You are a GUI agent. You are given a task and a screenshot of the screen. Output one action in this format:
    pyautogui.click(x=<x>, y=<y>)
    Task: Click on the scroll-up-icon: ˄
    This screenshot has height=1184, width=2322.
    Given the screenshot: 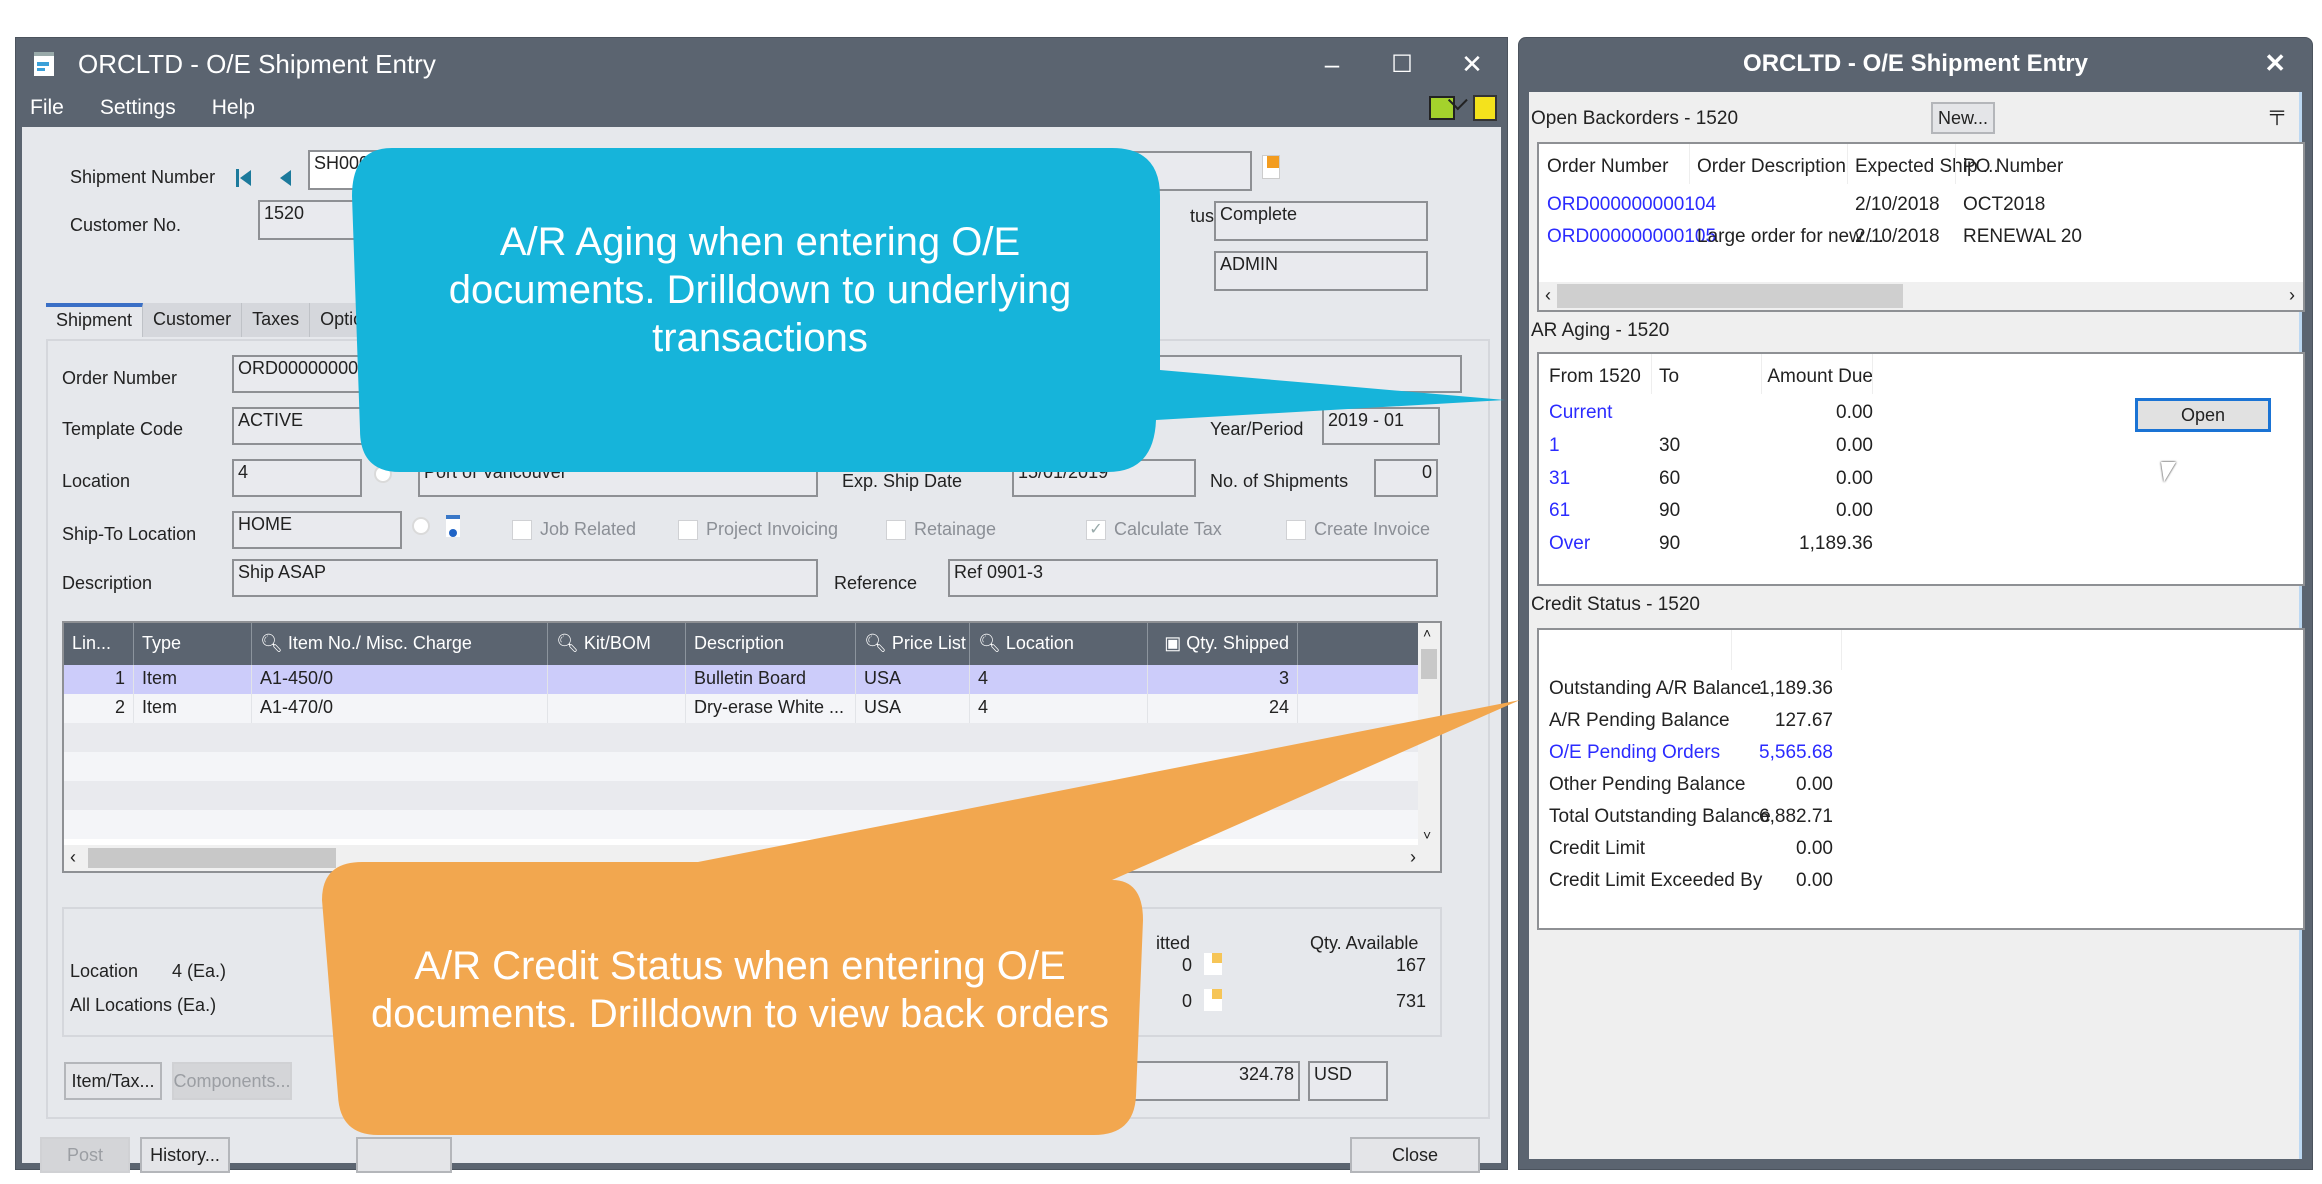 What is the action you would take?
    pyautogui.click(x=1427, y=633)
    